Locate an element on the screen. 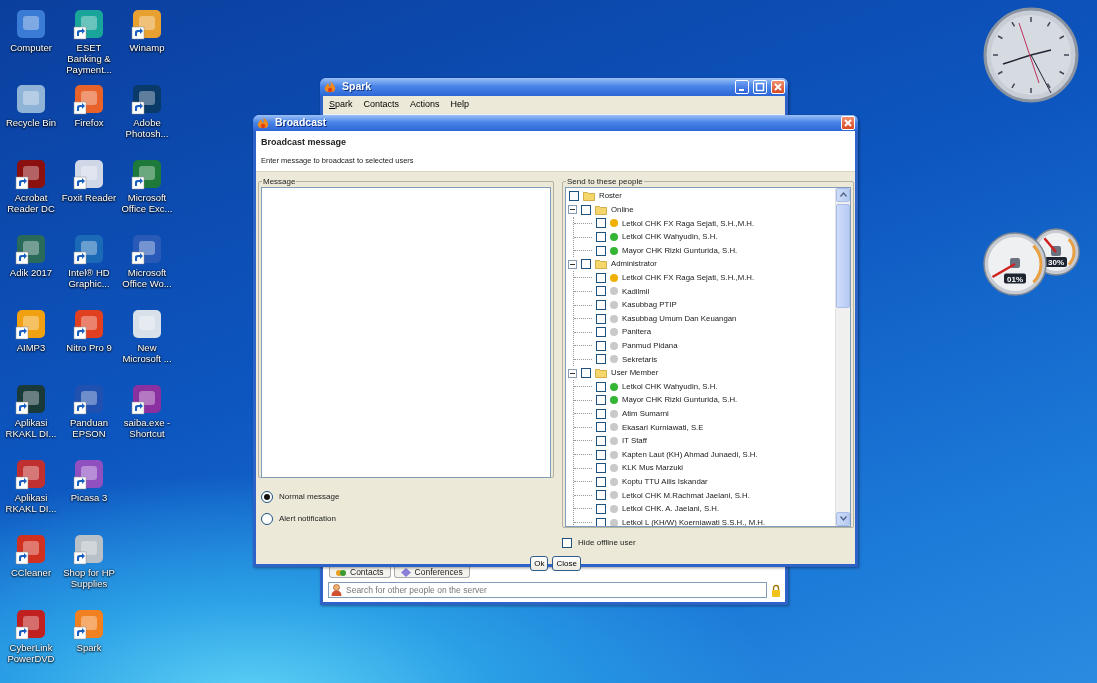 The width and height of the screenshot is (1097, 683). icon-label: Picasa 3 is located at coordinates (89, 498).